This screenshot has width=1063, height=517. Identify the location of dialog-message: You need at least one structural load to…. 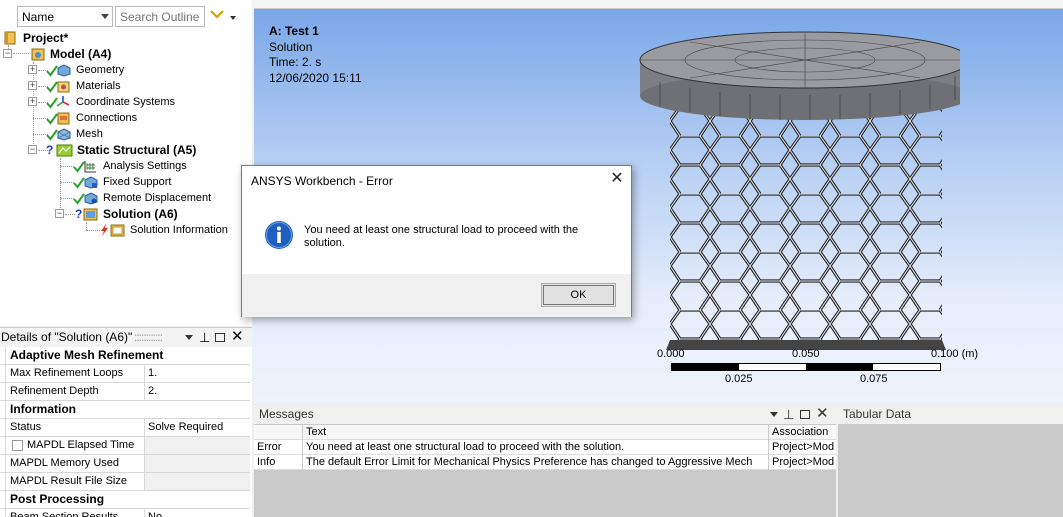
(441, 236).